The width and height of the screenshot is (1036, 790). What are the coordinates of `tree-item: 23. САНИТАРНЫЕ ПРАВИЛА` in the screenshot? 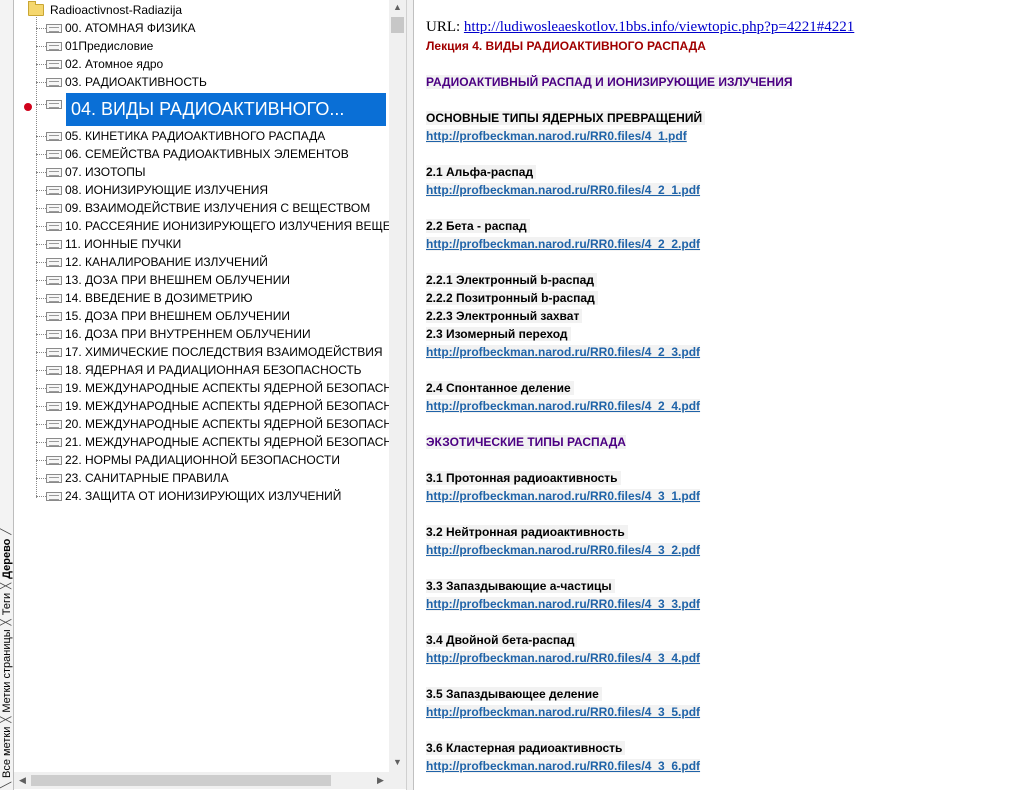 It's located at (137, 478).